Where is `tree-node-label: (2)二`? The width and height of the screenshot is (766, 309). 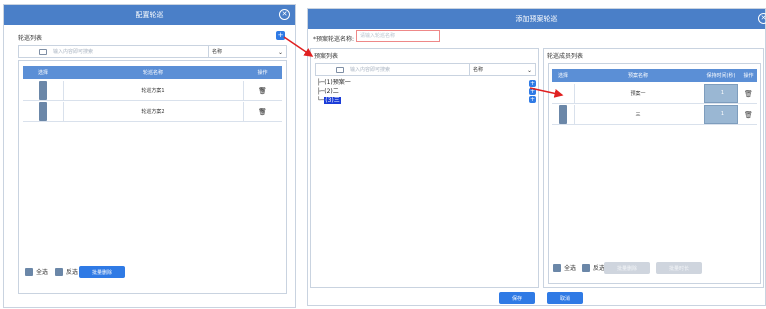 tree-node-label: (2)二 is located at coordinates (331, 91).